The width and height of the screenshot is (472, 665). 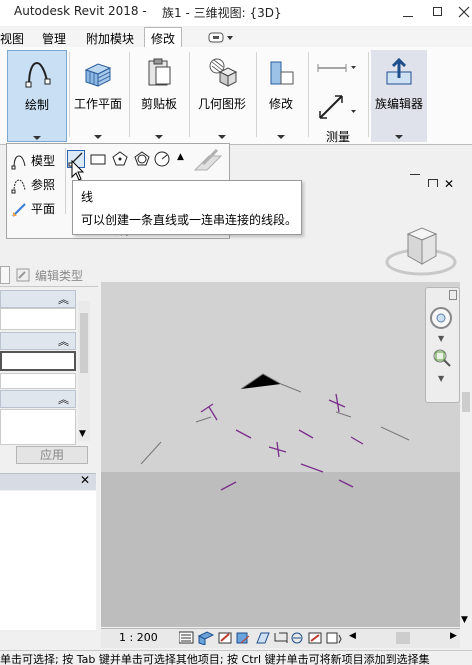 I want to click on tooltip: 线 可以创建一条直线或一连串连接的线段。, so click(x=187, y=207).